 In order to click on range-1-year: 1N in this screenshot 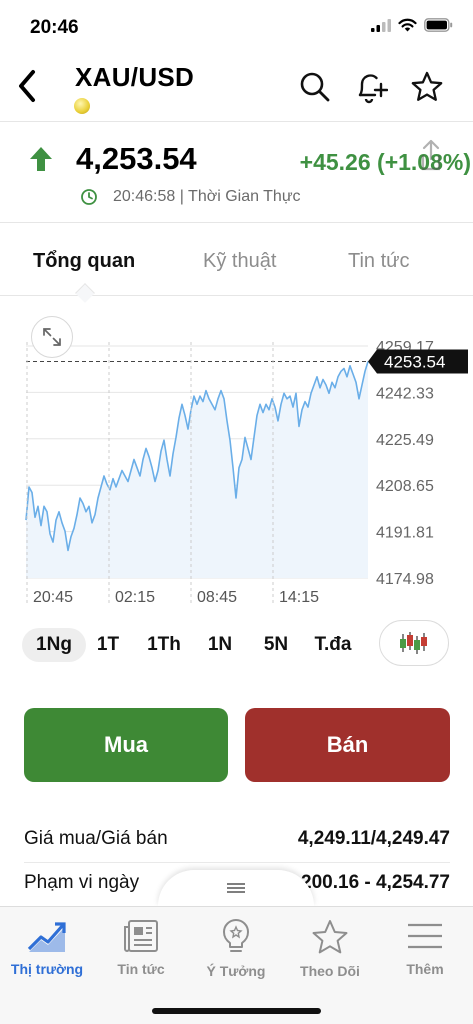, I will do `click(220, 645)`.